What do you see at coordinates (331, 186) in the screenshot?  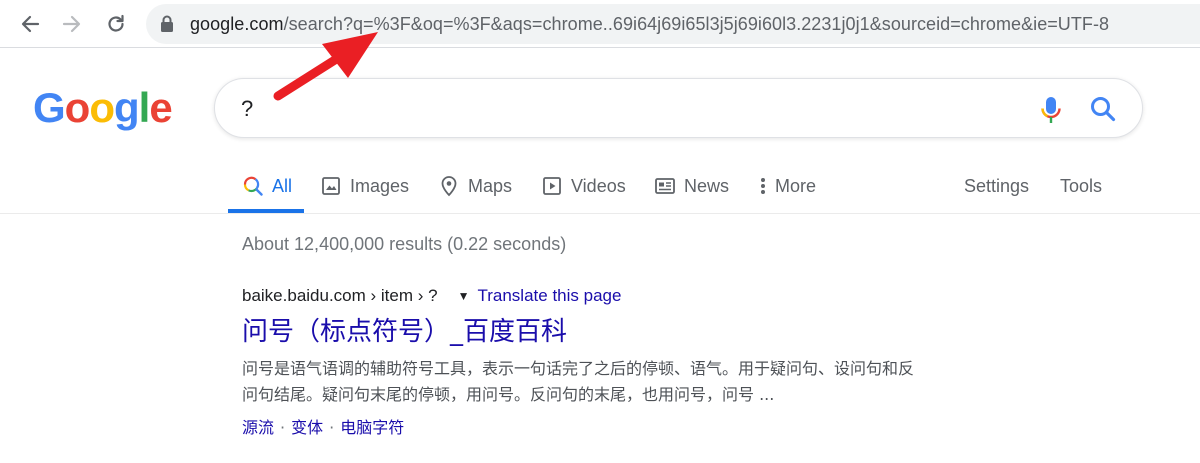 I see `image-icon` at bounding box center [331, 186].